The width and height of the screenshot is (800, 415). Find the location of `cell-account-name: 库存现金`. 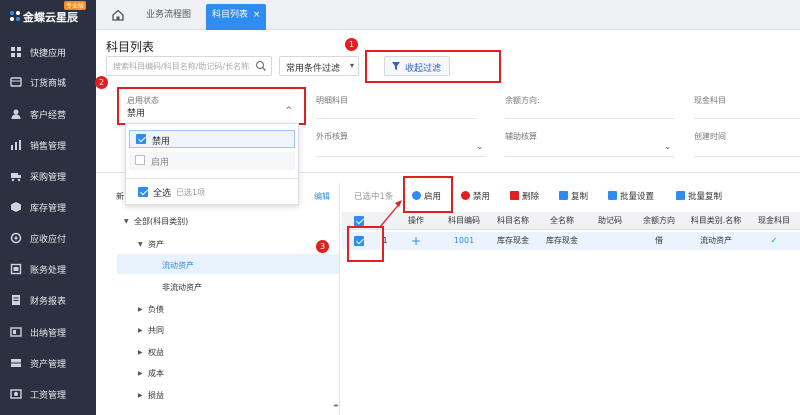

cell-account-name: 库存现金 is located at coordinates (513, 240).